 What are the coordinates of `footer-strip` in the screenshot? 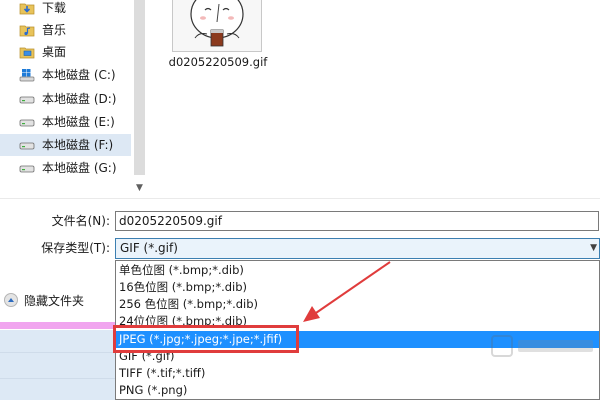 It's located at (57, 325).